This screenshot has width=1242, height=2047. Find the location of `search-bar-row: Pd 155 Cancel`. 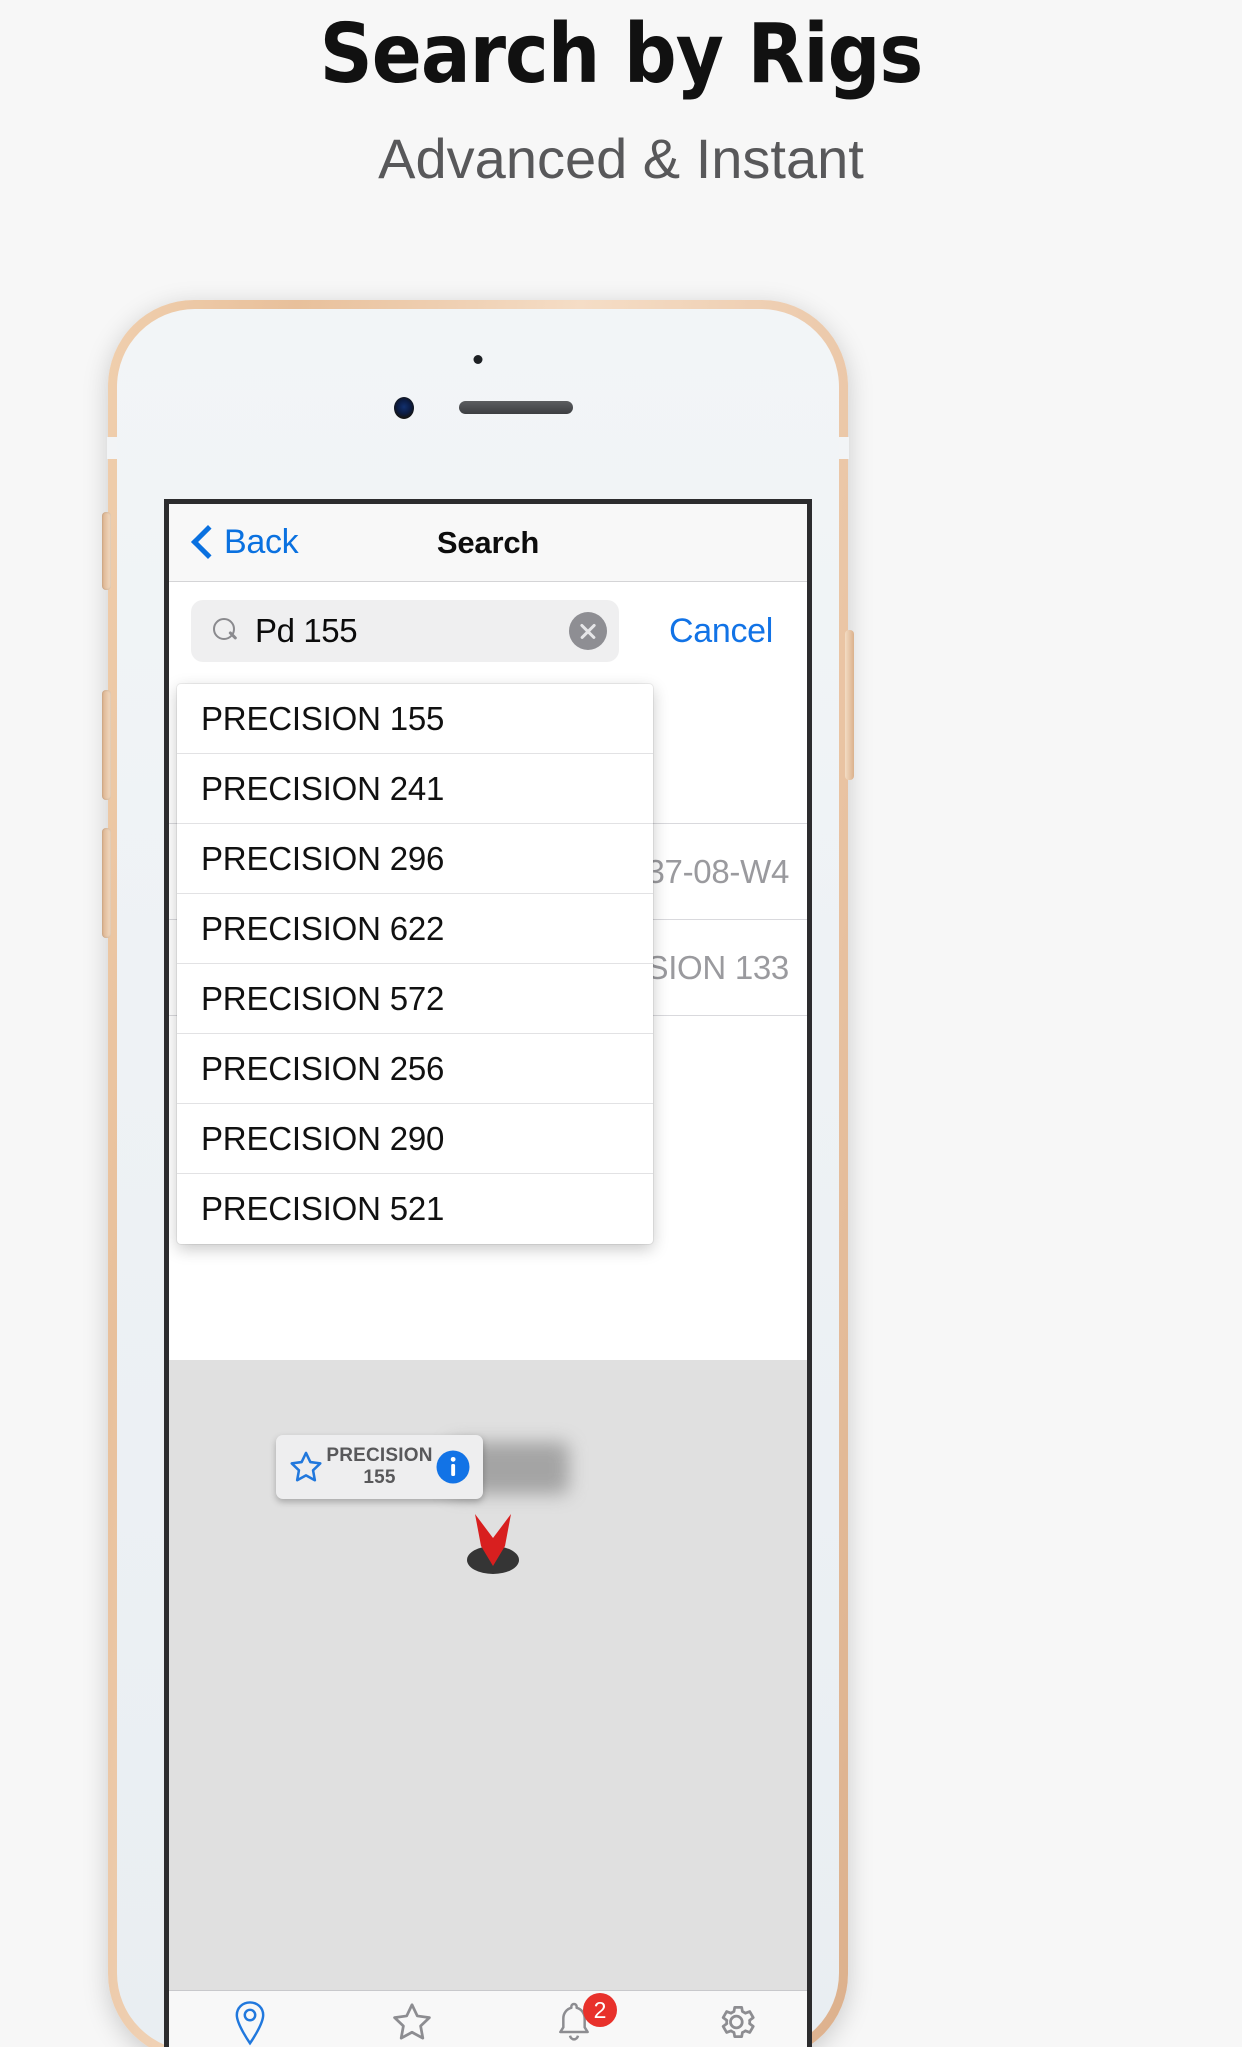

search-bar-row: Pd 155 Cancel is located at coordinates (488, 631).